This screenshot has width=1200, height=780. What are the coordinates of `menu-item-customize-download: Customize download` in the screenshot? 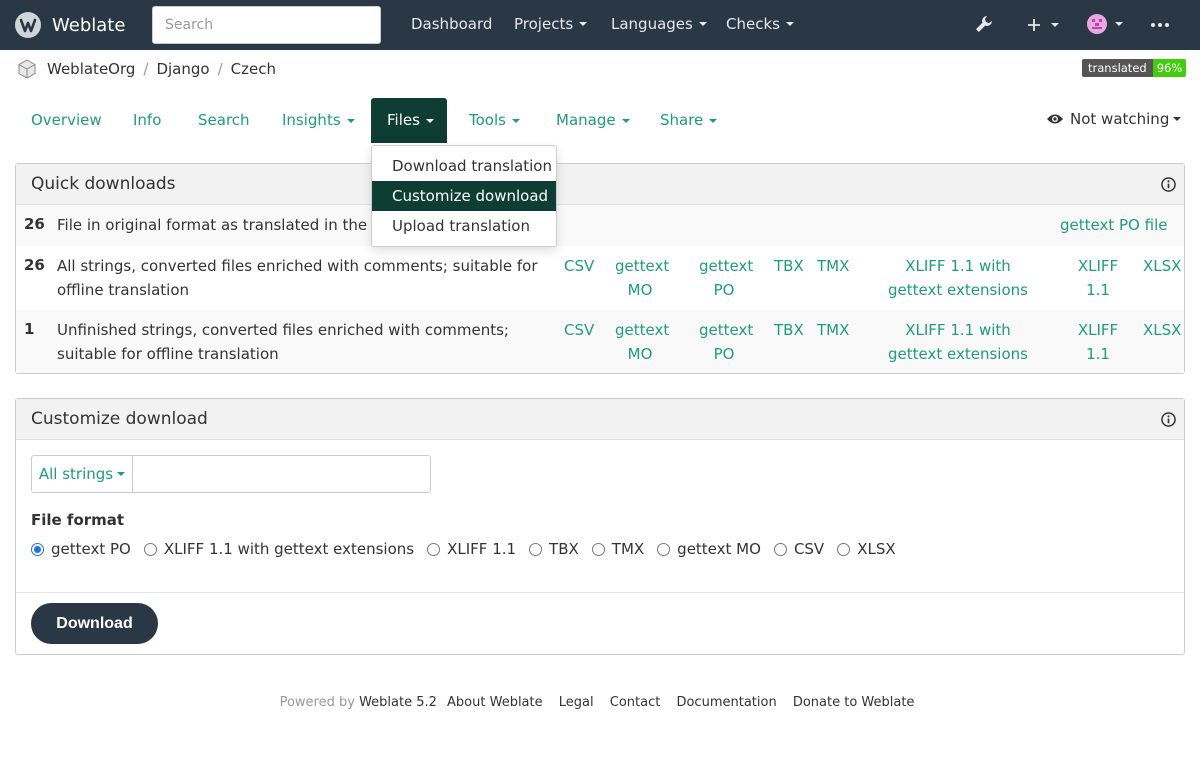 It's located at (464, 196).